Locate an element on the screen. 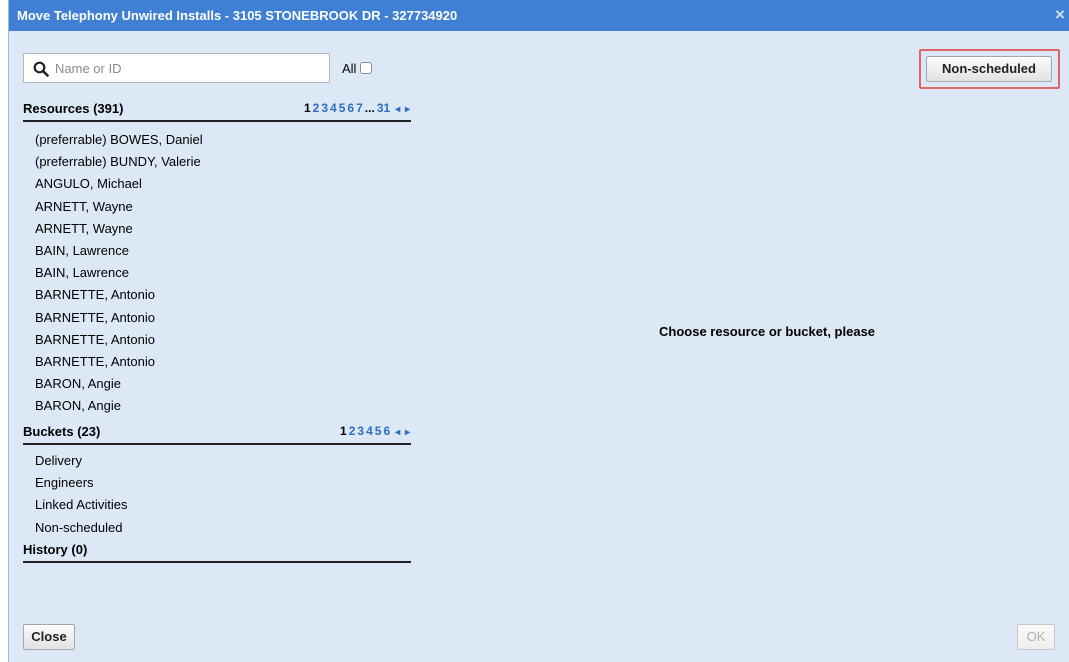 This screenshot has height=662, width=1069. bucket-item: Linked Activities is located at coordinates (81, 505).